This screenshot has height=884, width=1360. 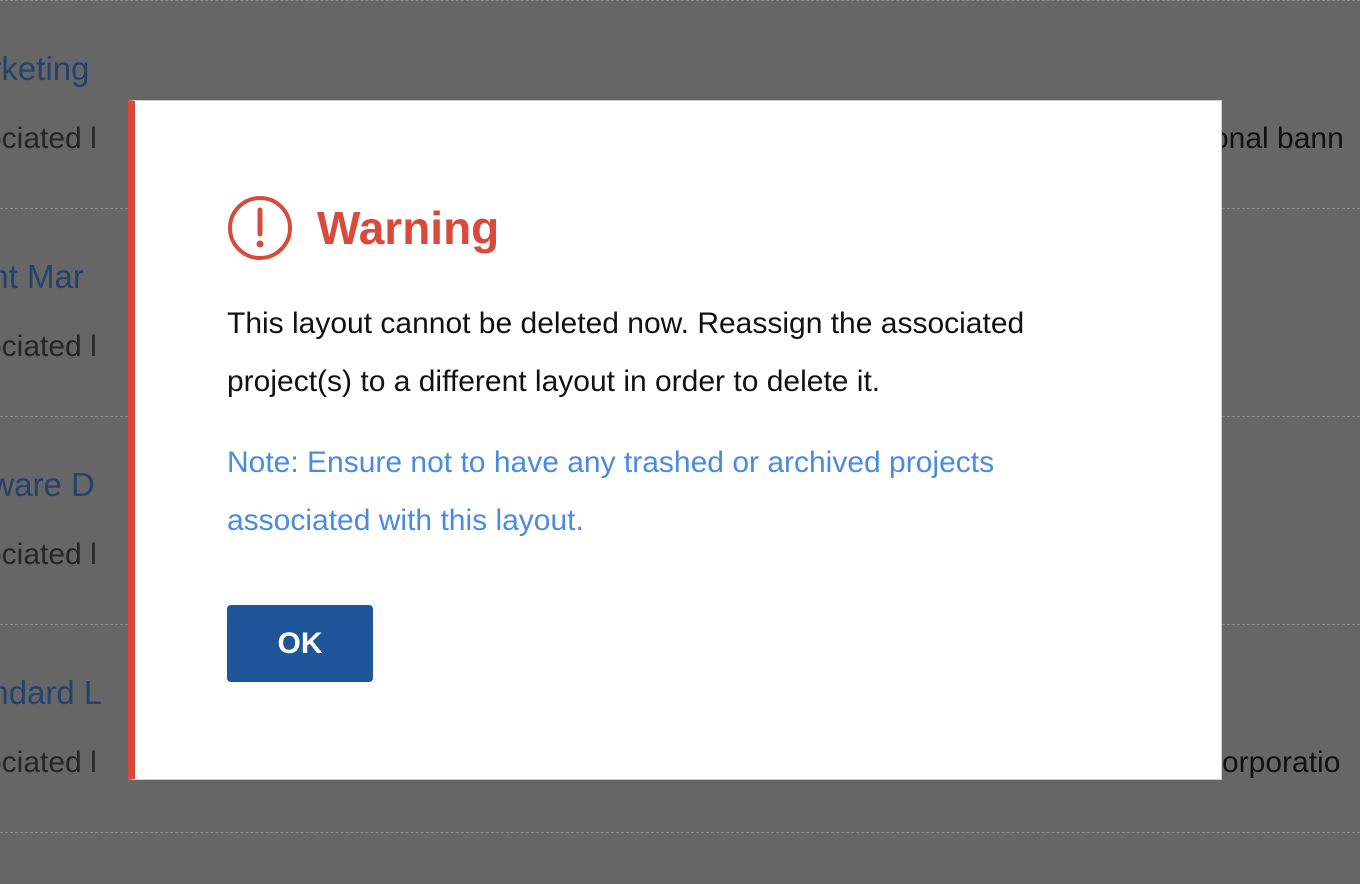 I want to click on list-item-description: onal bann, so click(x=1278, y=138).